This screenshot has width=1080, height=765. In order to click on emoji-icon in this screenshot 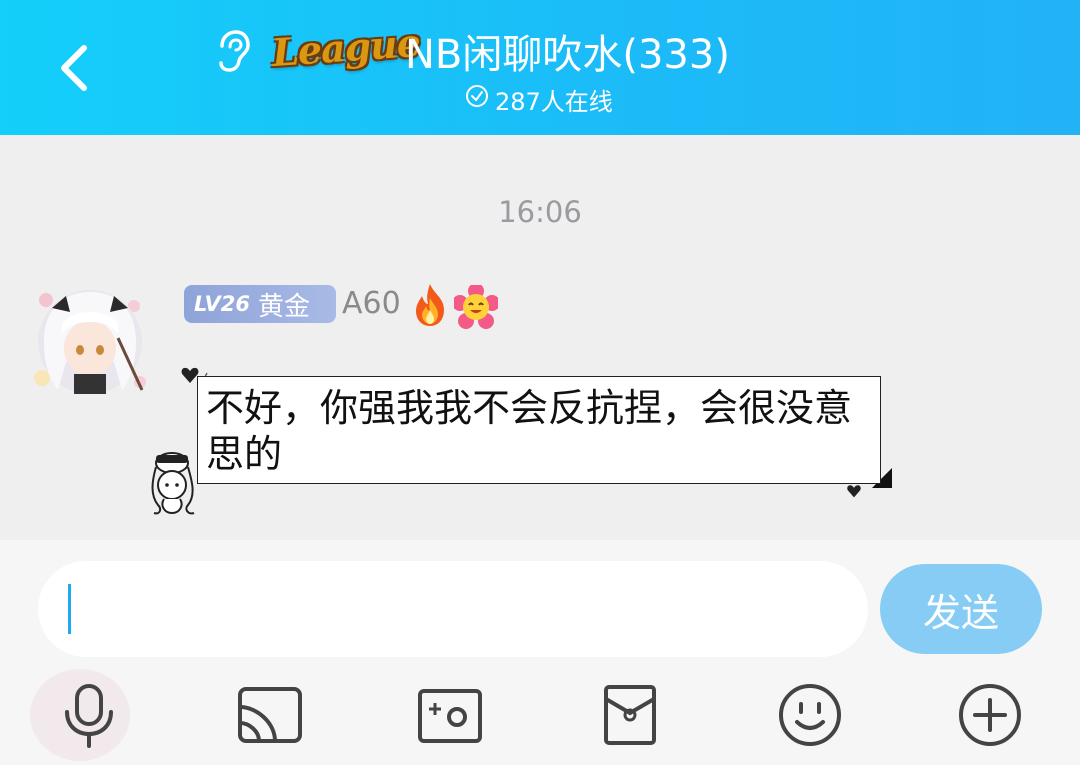, I will do `click(810, 715)`.